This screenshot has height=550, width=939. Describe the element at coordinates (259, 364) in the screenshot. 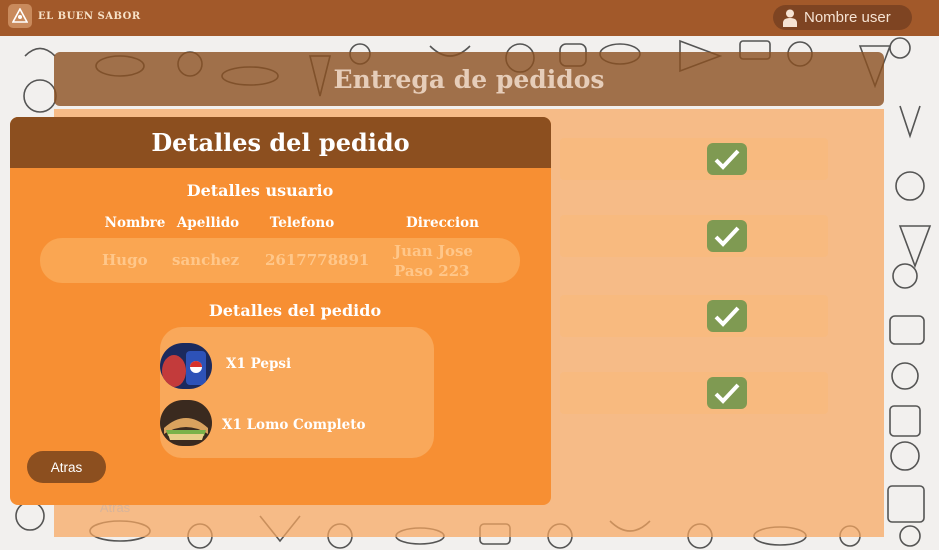

I see `order-item-label: X1 Pepsi` at that location.